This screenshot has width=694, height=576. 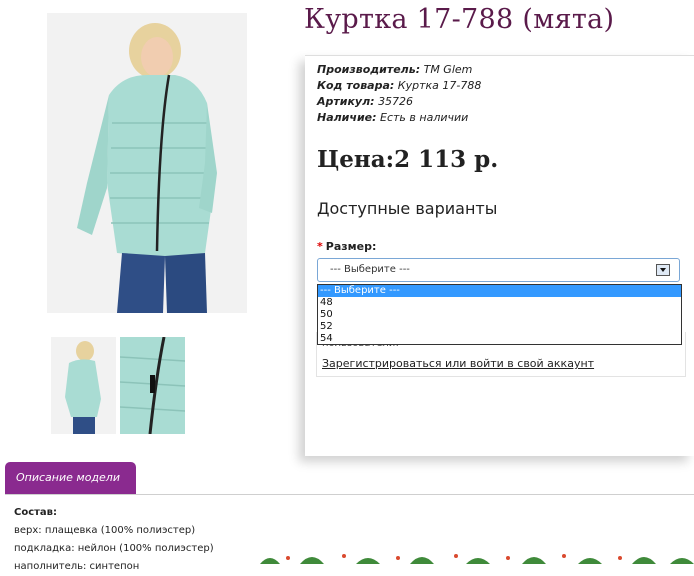 I want to click on composition-line: наполнитель: синтепон, so click(x=77, y=566).